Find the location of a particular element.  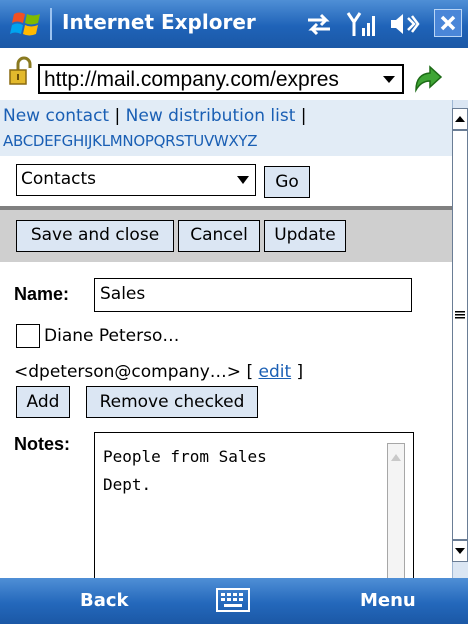

url-text: http://mail.company.com/expres is located at coordinates (191, 79).